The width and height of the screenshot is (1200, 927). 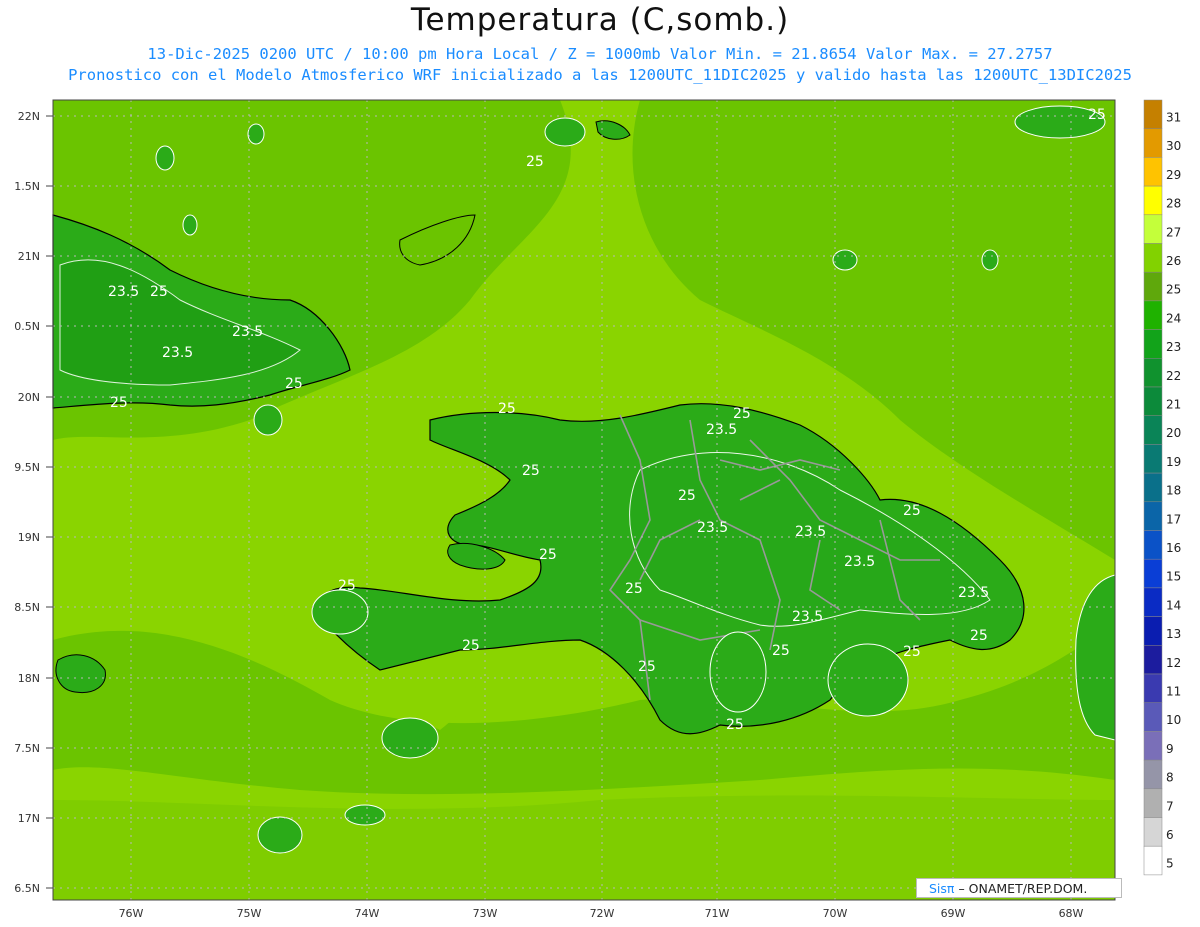 I want to click on colorbar-label: 7, so click(x=1170, y=806).